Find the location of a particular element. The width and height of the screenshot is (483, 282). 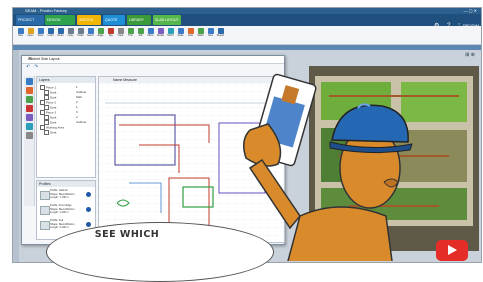

speech-text: SEE WHICH is located at coordinates (127, 234).